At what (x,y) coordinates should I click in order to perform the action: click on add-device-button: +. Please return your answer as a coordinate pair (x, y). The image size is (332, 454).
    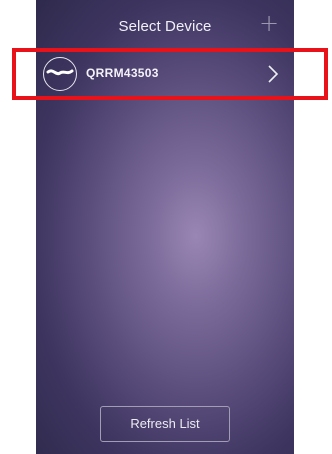
    Looking at the image, I should click on (269, 23).